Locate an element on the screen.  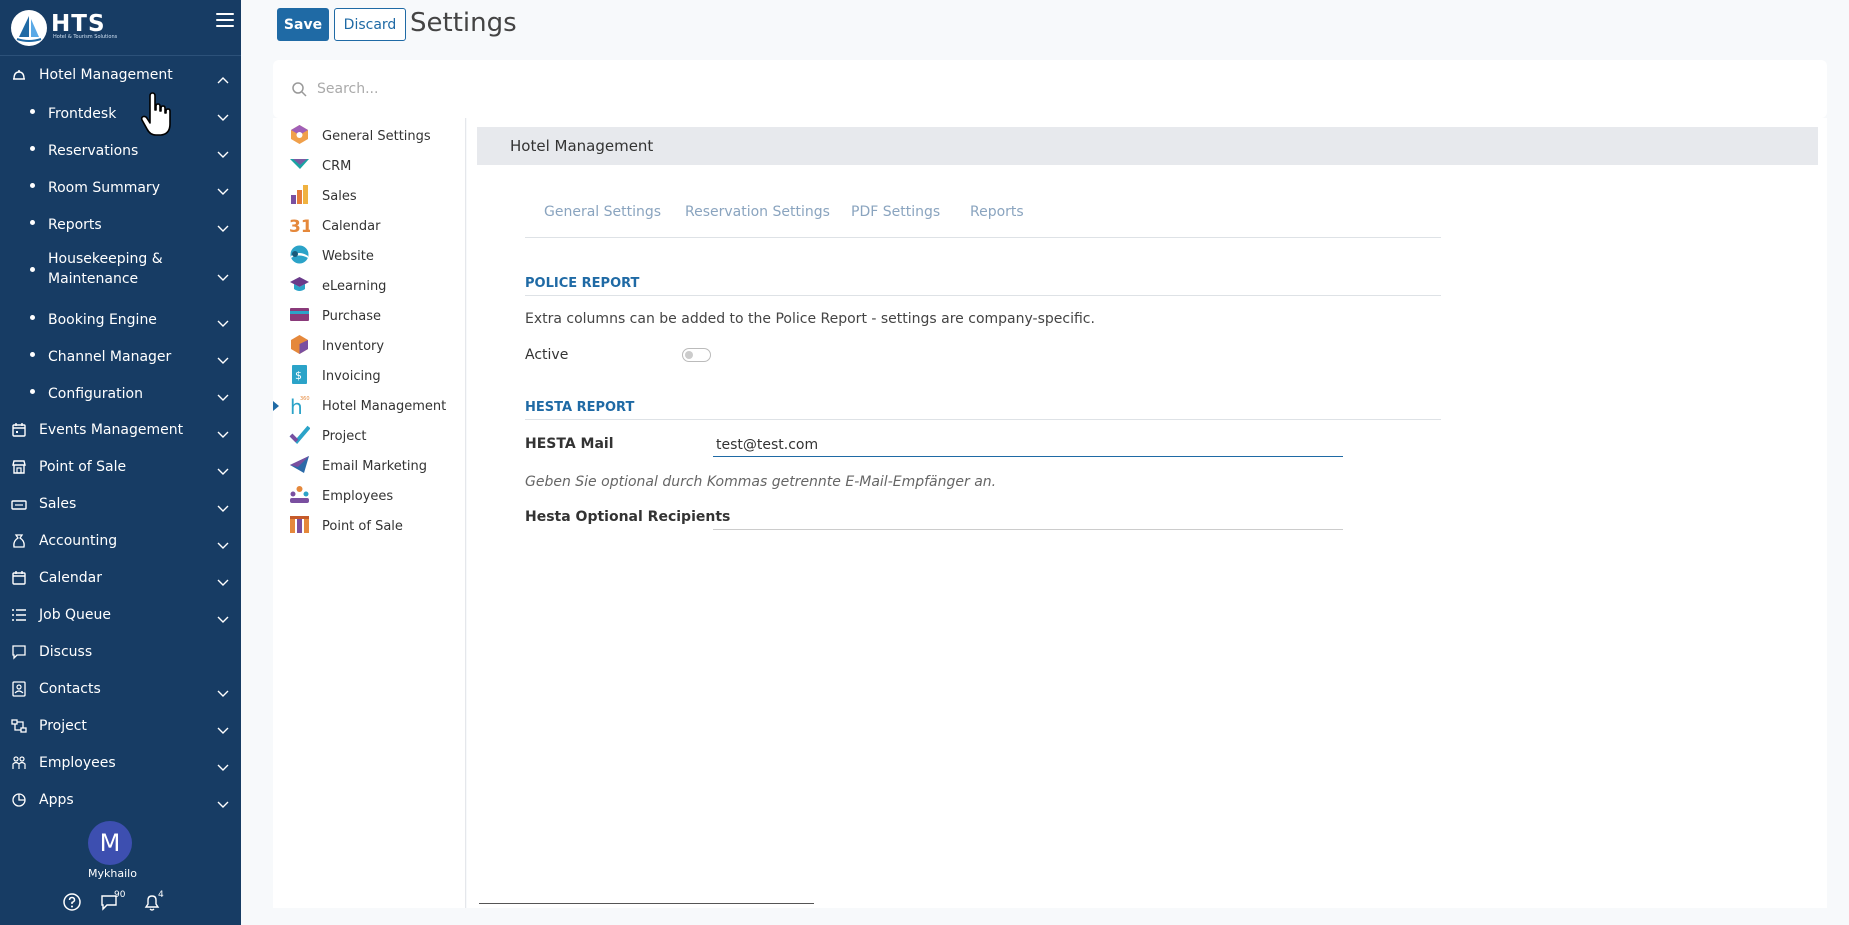
discard-button: Discard is located at coordinates (370, 24).